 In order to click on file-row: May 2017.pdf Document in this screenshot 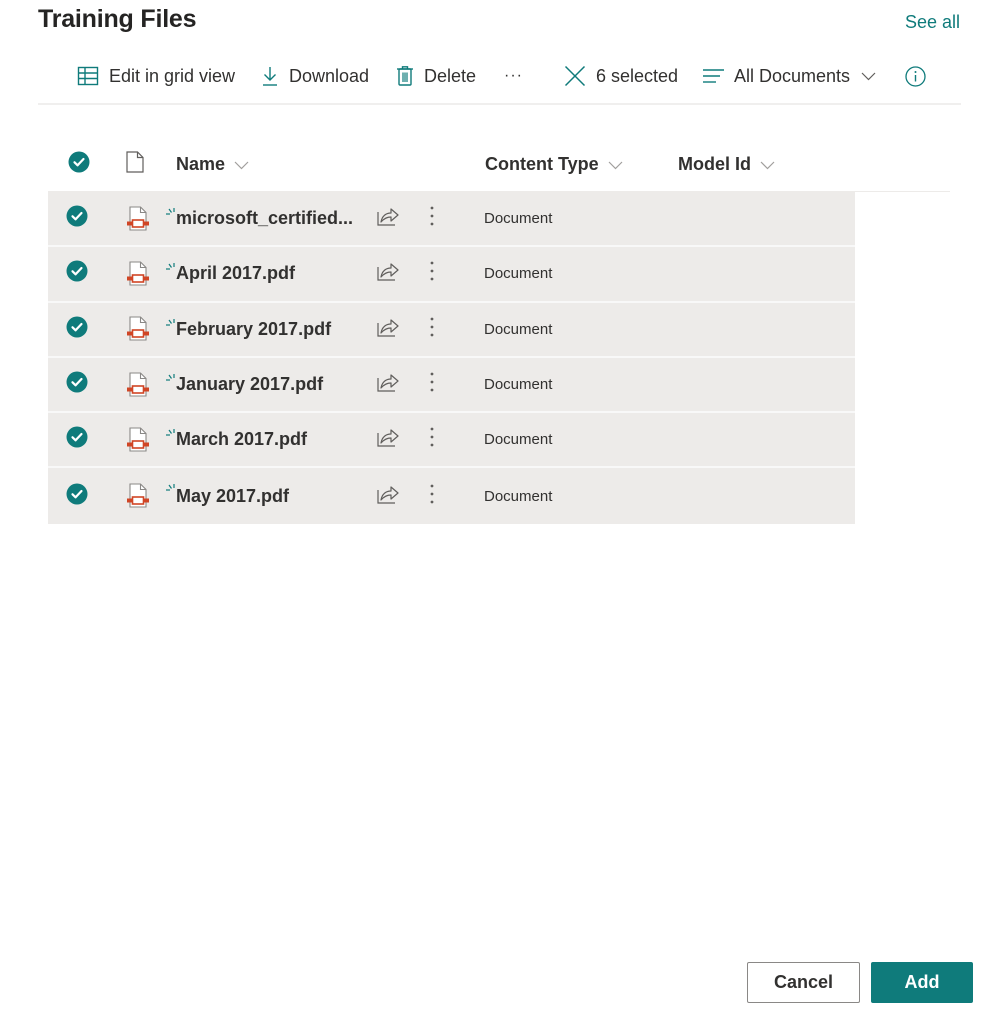, I will do `click(451, 496)`.